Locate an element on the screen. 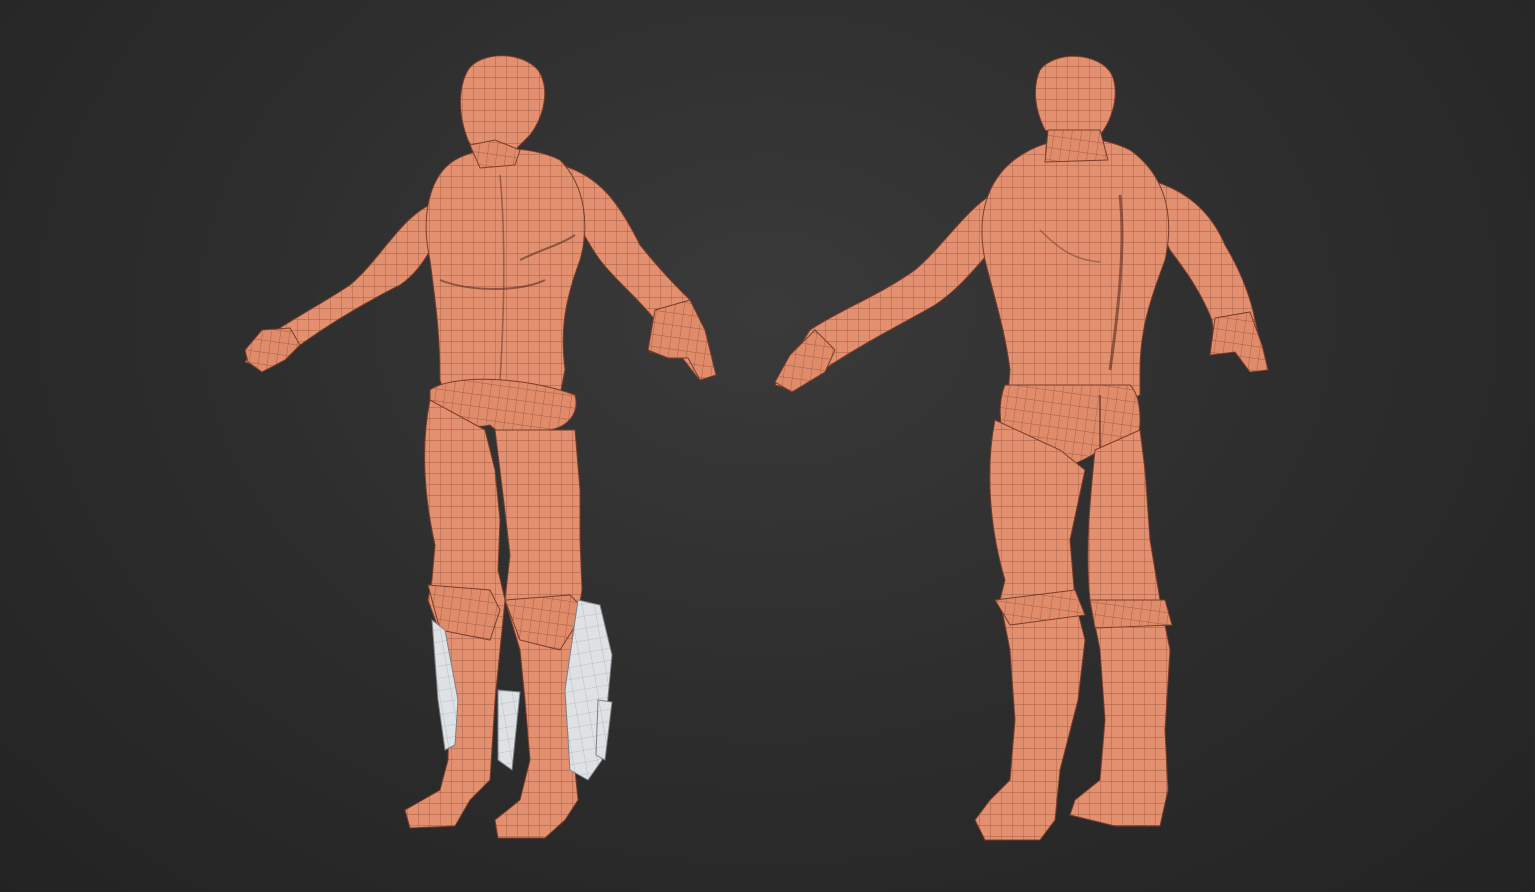 This screenshot has width=1535, height=892. back-left-leg is located at coordinates (1030, 630).